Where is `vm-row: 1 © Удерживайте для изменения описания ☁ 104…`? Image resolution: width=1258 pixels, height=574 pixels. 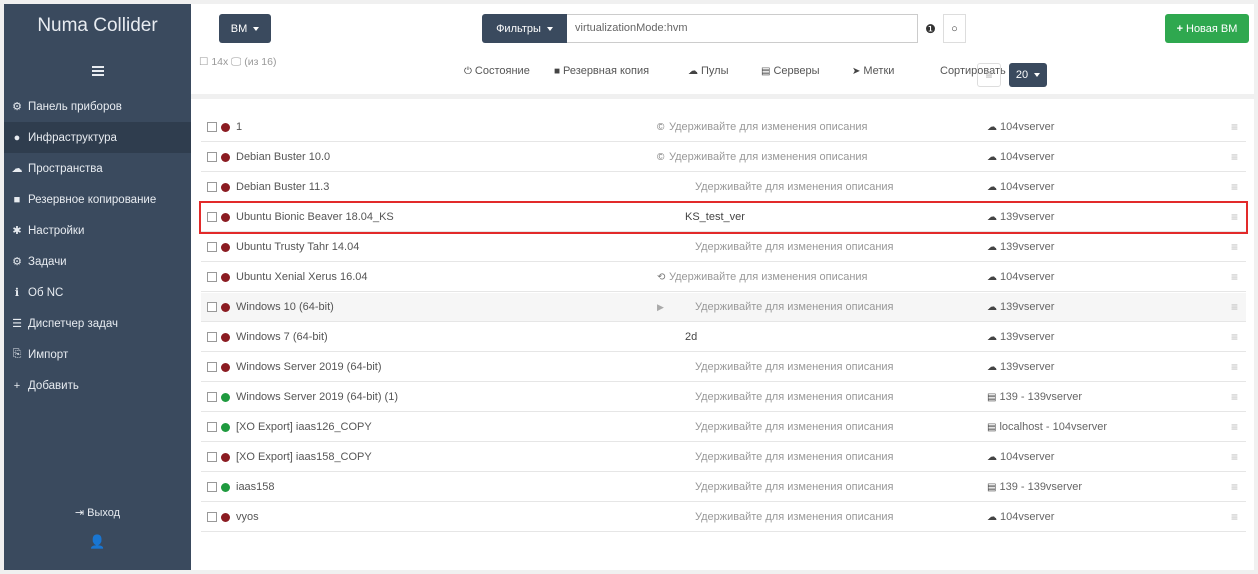 vm-row: 1 © Удерживайте для изменения описания ☁ 104… is located at coordinates (723, 127).